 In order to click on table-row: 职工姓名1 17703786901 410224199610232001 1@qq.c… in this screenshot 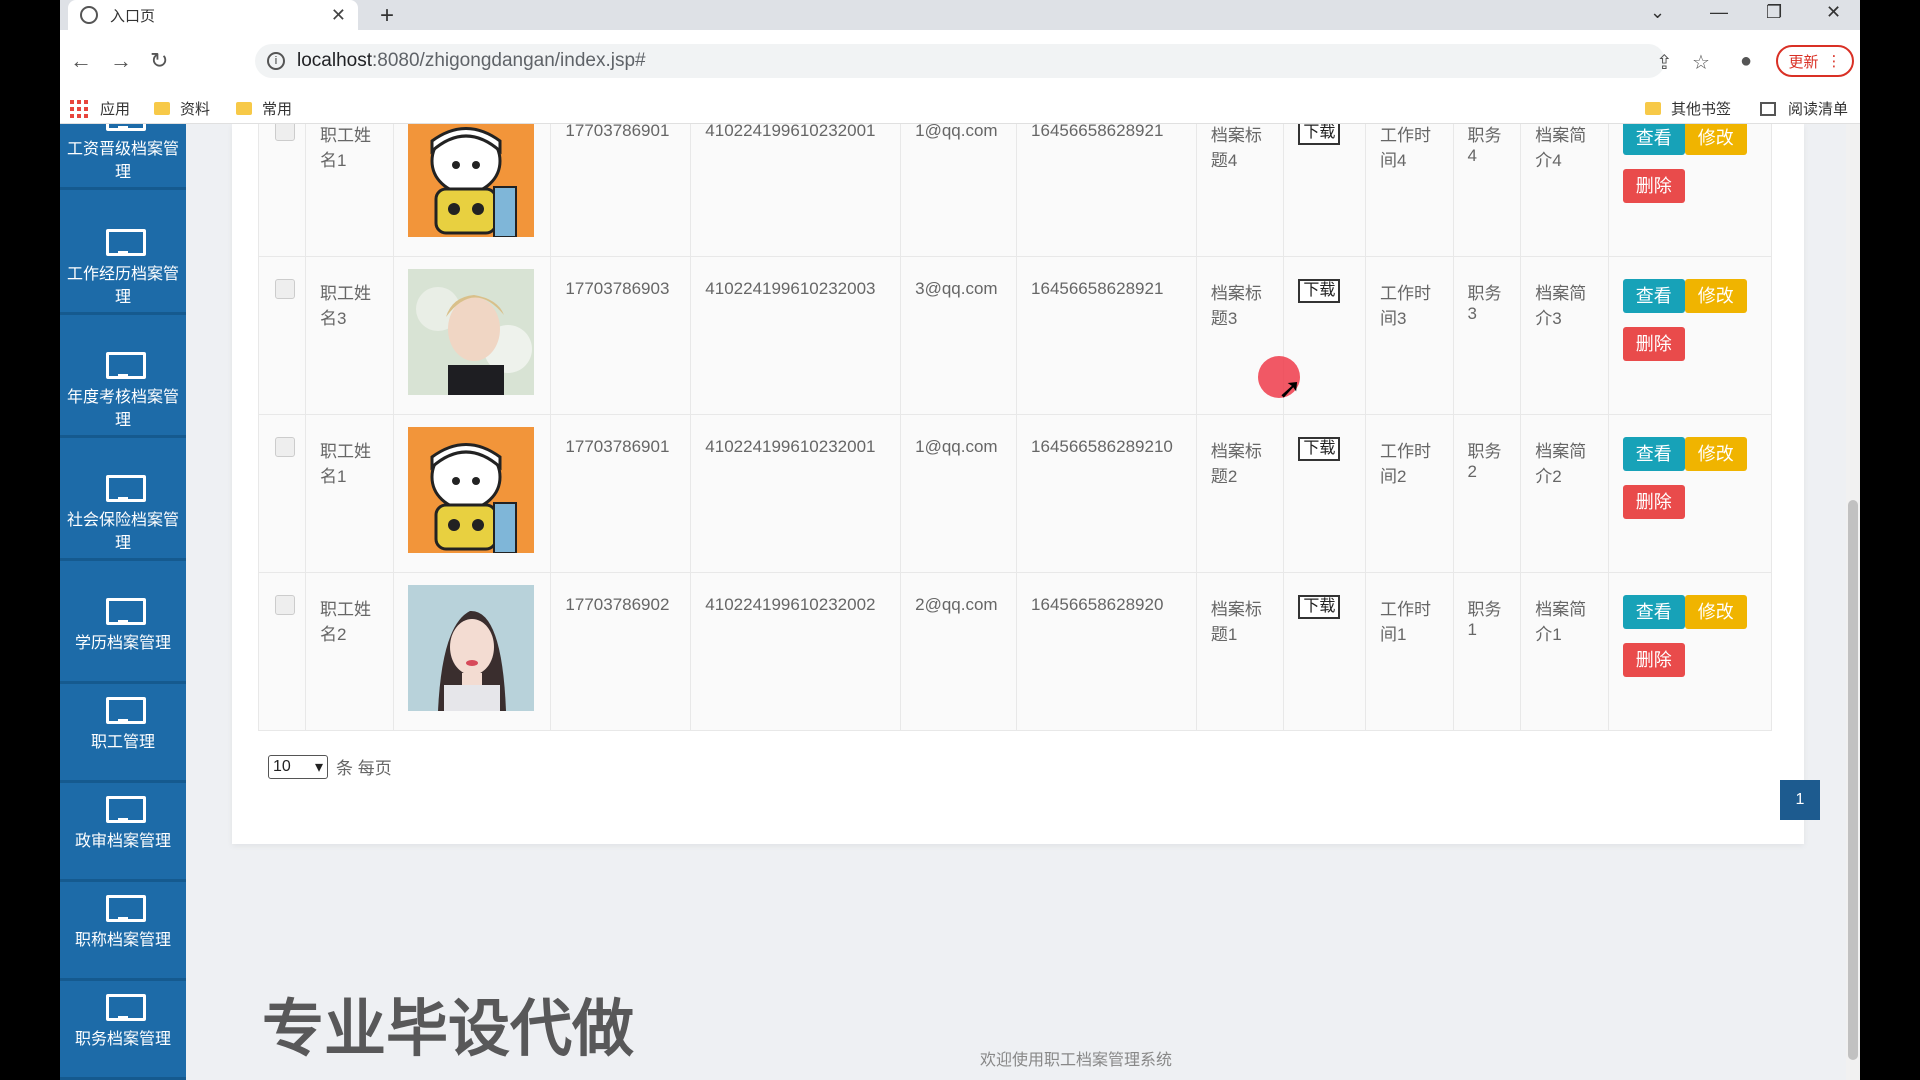, I will do `click(1015, 190)`.